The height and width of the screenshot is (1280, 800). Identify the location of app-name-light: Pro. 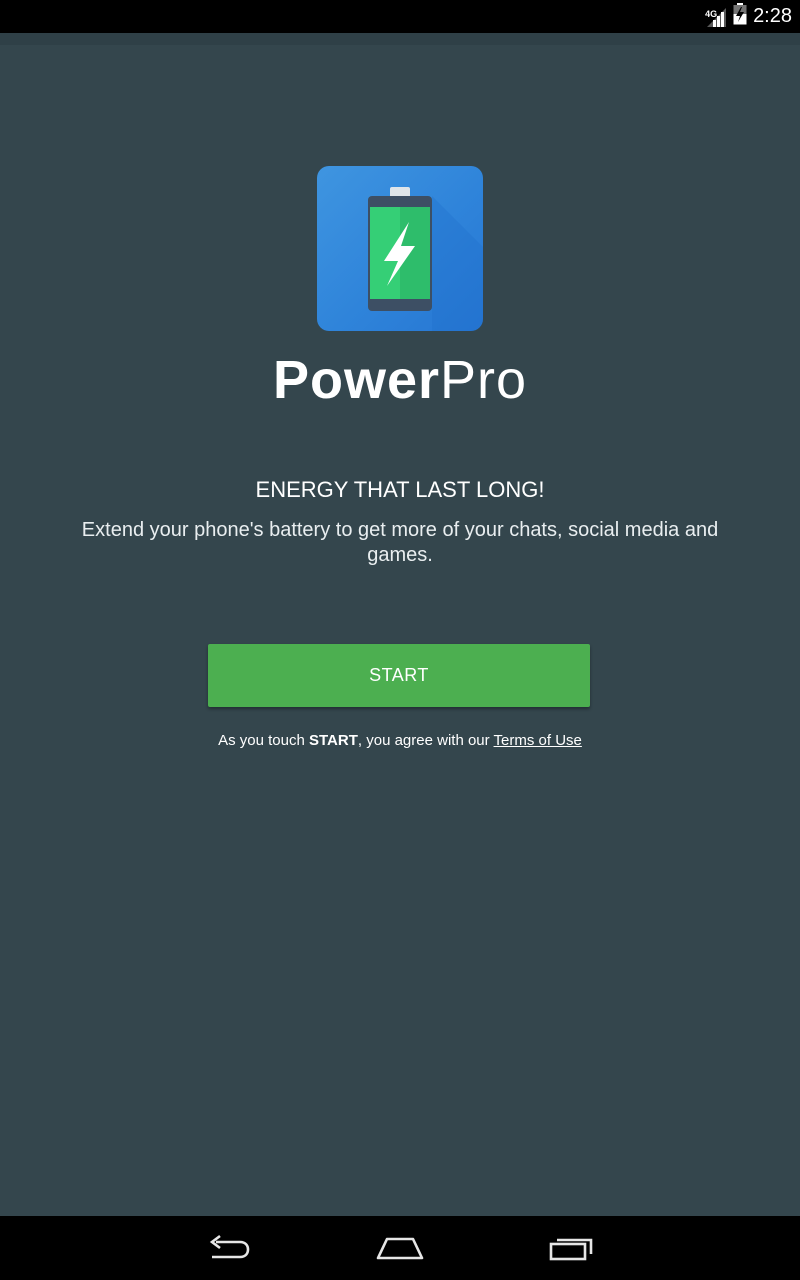
(484, 380).